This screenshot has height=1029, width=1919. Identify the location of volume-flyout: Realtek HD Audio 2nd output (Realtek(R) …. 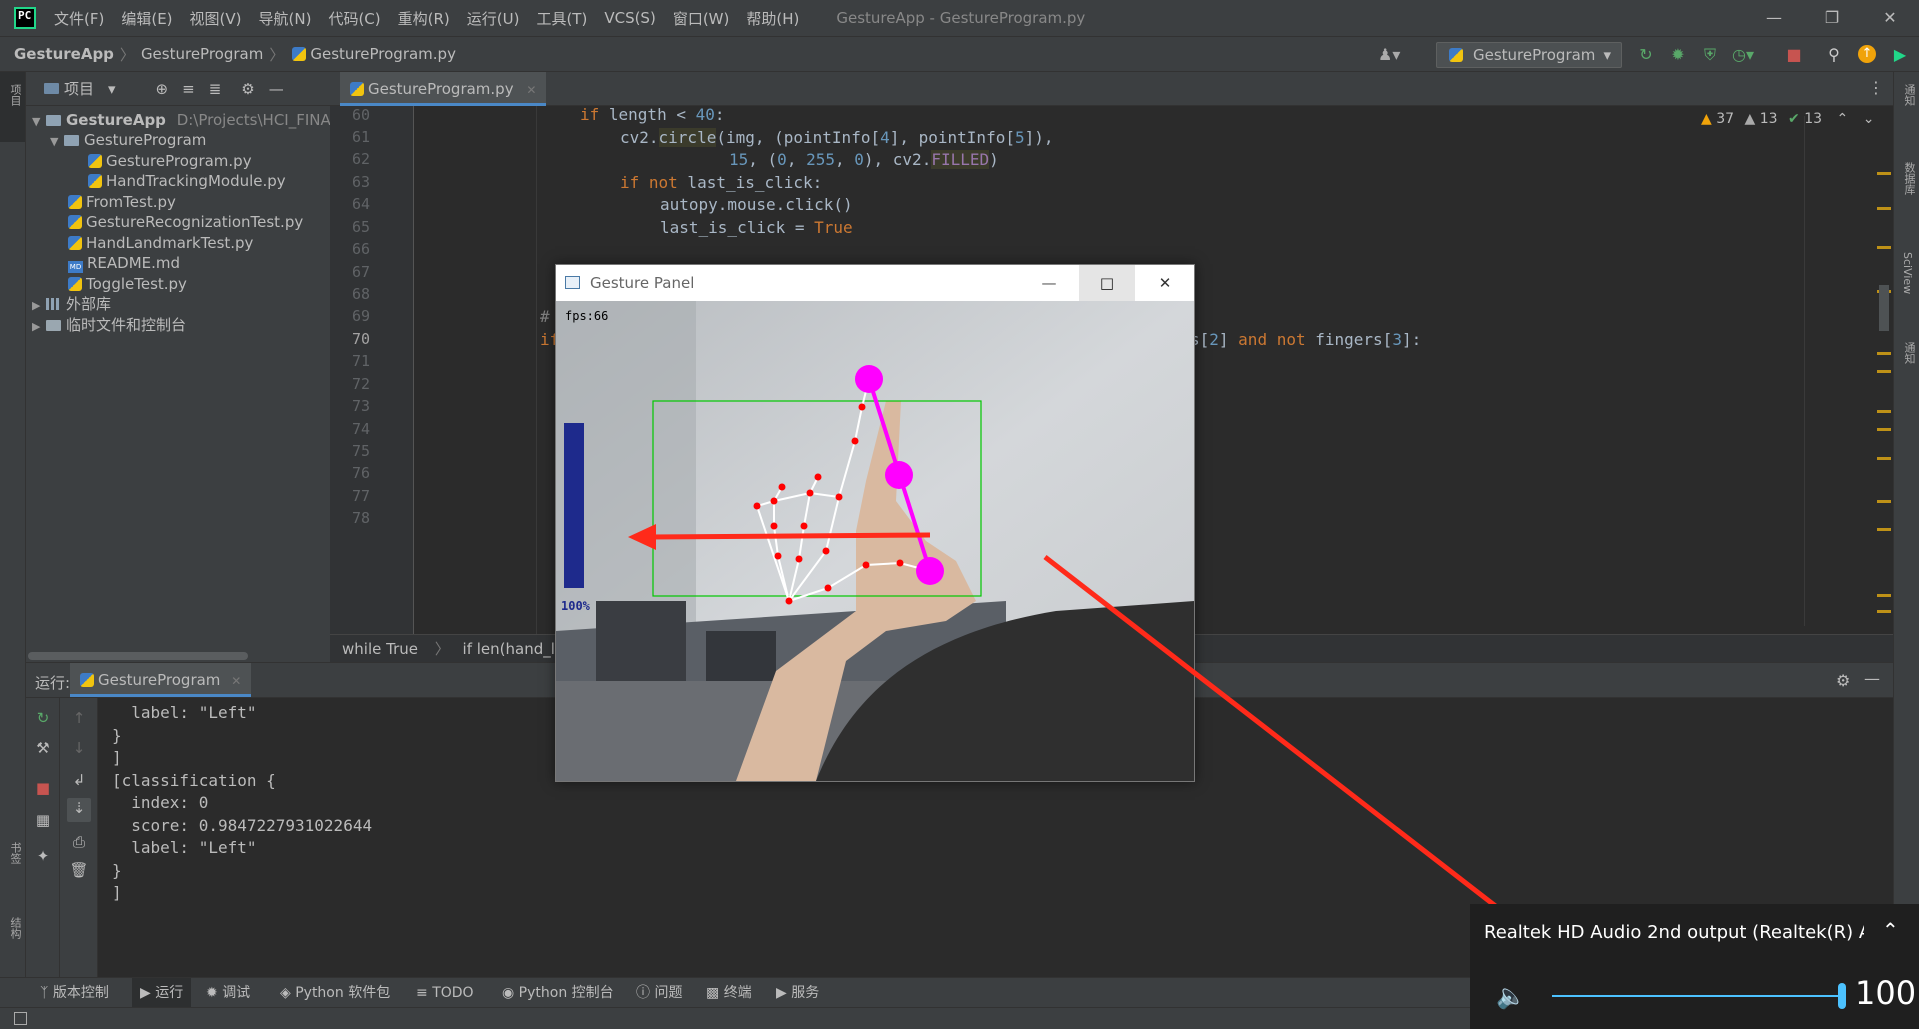
(1694, 966).